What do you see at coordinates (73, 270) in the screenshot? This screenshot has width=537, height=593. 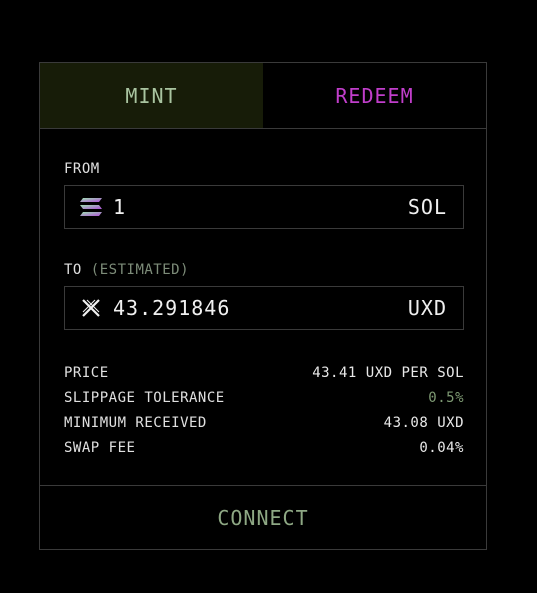 I see `to-label-text: TO` at bounding box center [73, 270].